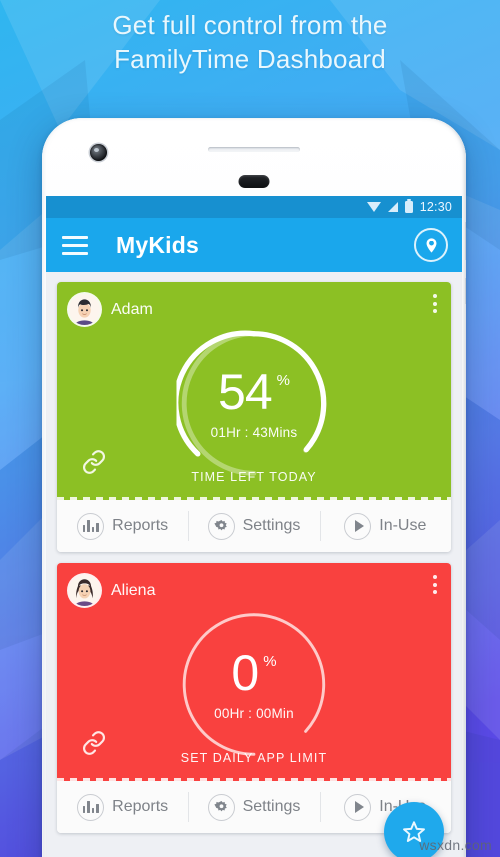  I want to click on percent-row: 54 %, so click(254, 392).